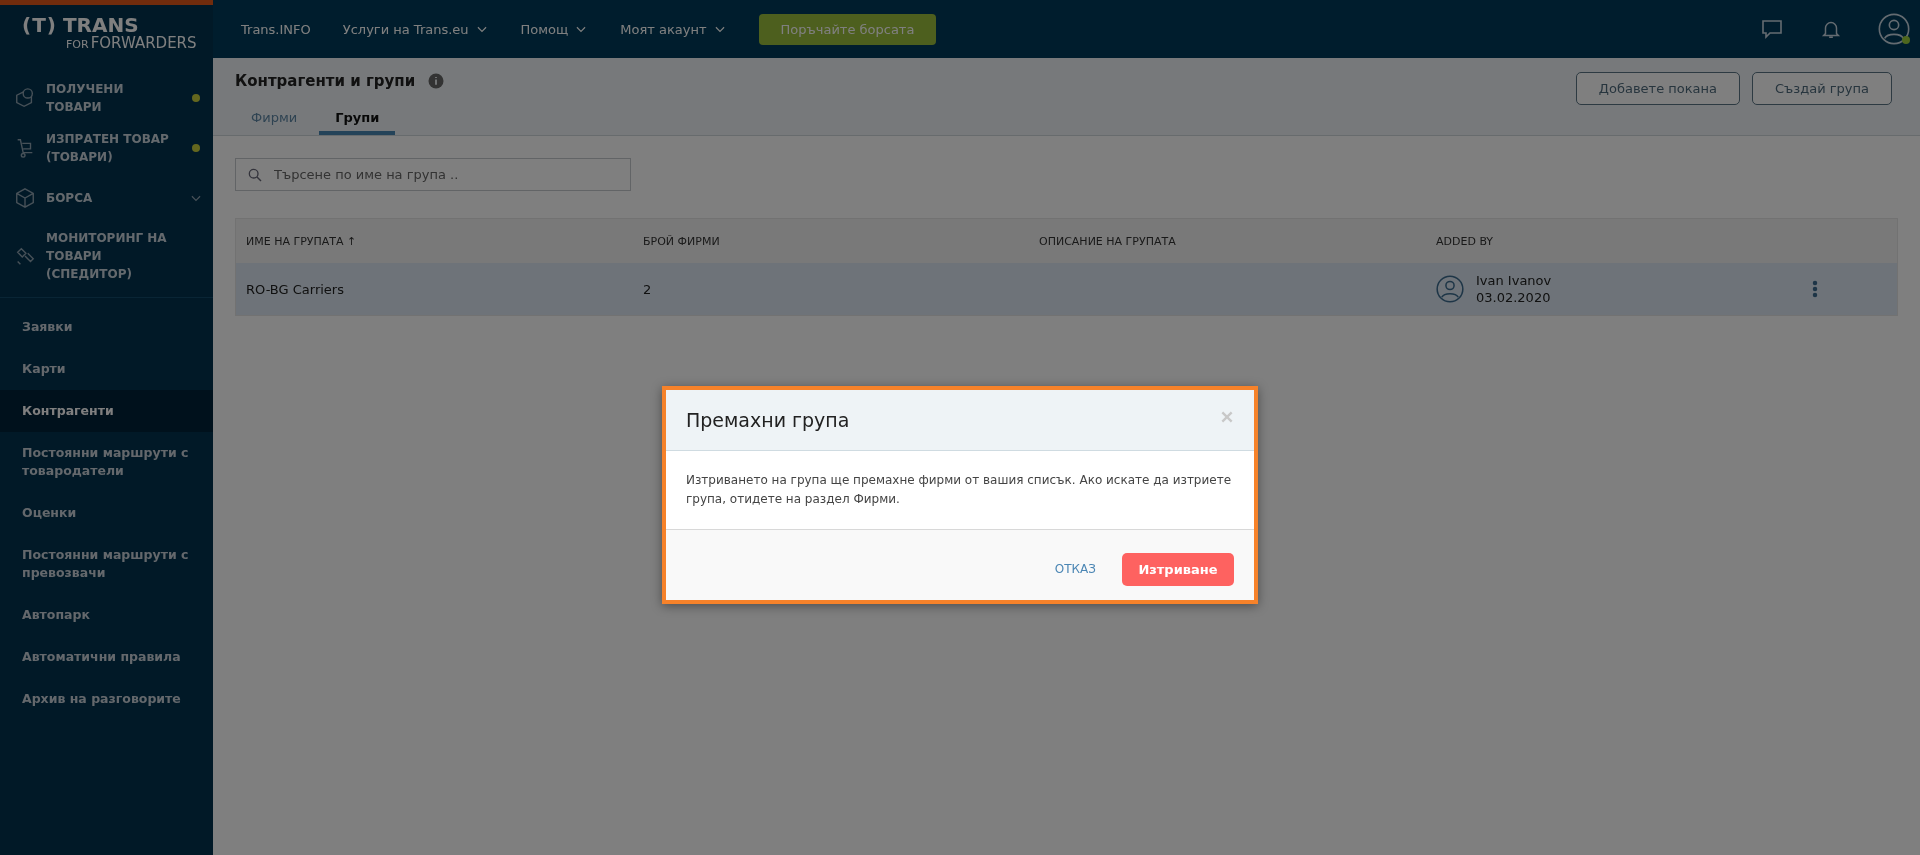  What do you see at coordinates (106, 699) in the screenshot?
I see `sidebar-item: Архив на разговорите` at bounding box center [106, 699].